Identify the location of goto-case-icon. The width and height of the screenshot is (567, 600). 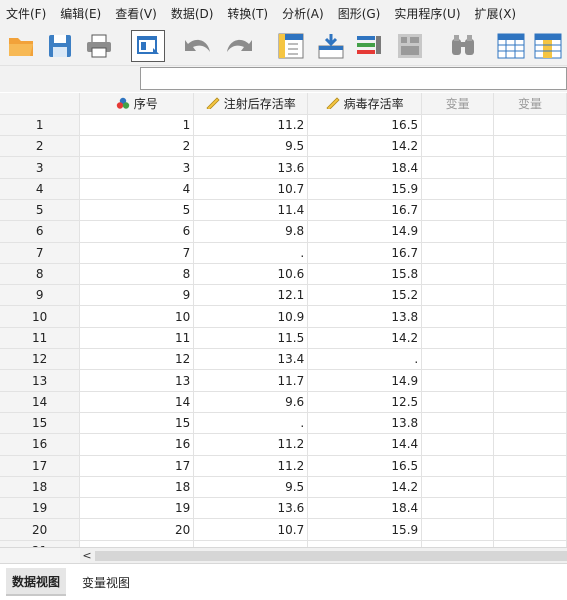
(291, 46).